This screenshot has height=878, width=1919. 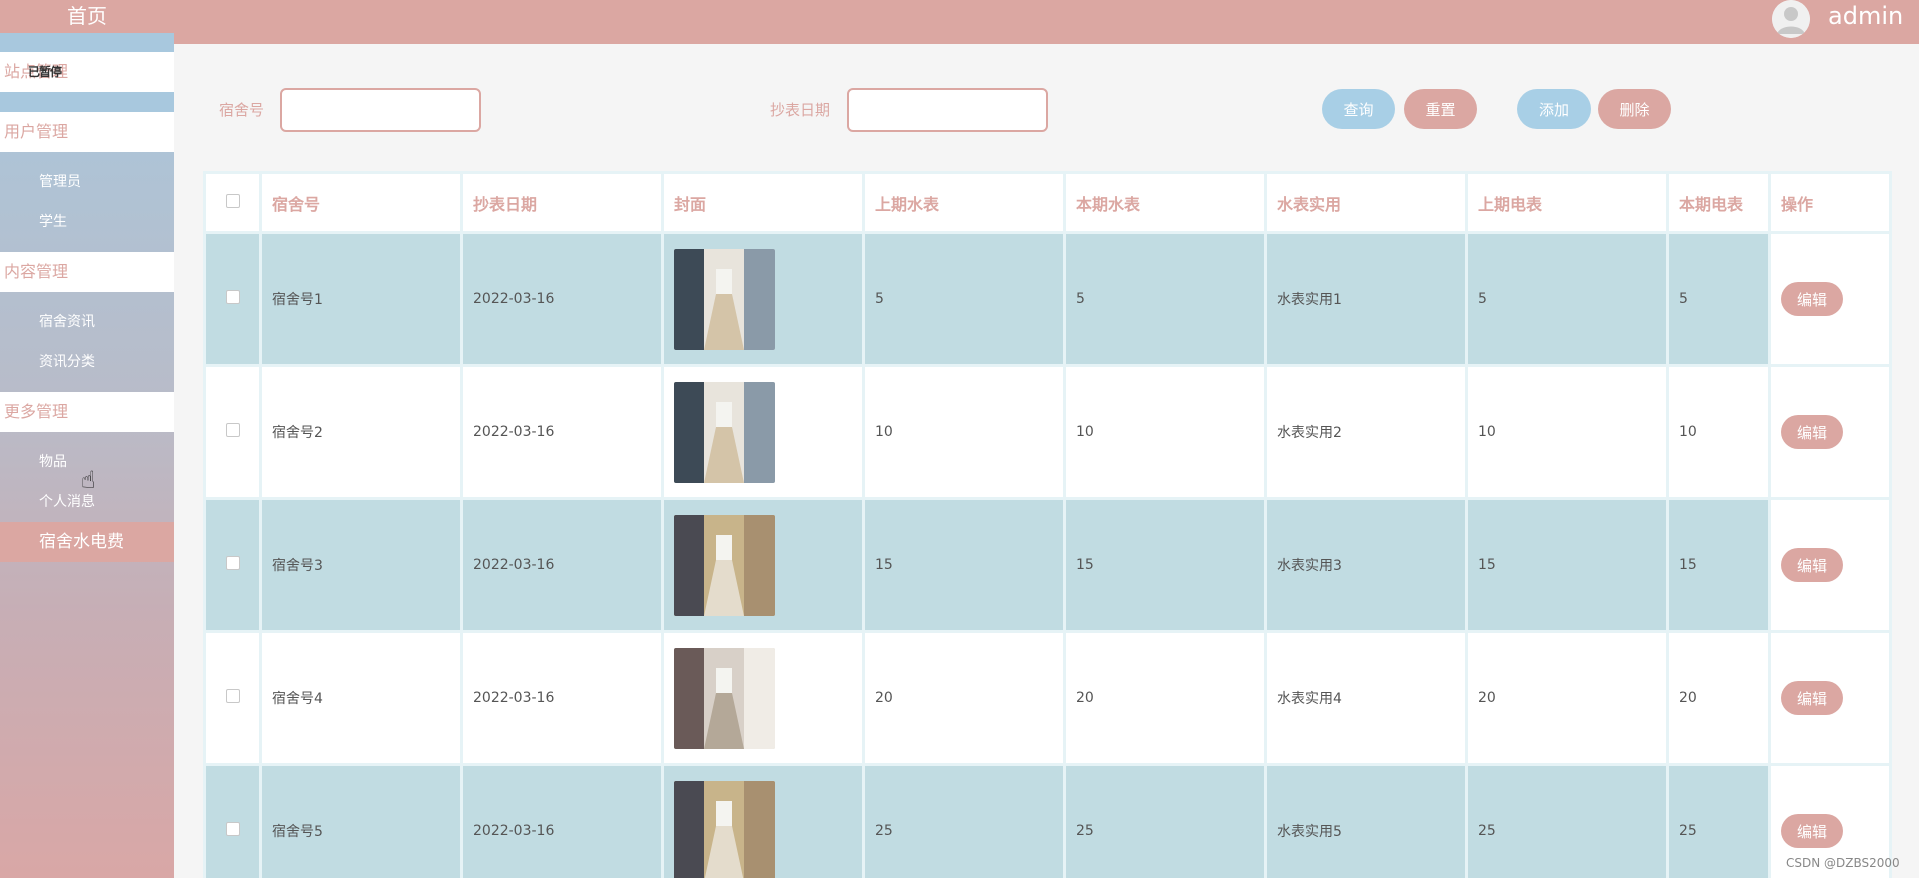 What do you see at coordinates (1843, 863) in the screenshot?
I see `watermark: CSDN @DZBS2000` at bounding box center [1843, 863].